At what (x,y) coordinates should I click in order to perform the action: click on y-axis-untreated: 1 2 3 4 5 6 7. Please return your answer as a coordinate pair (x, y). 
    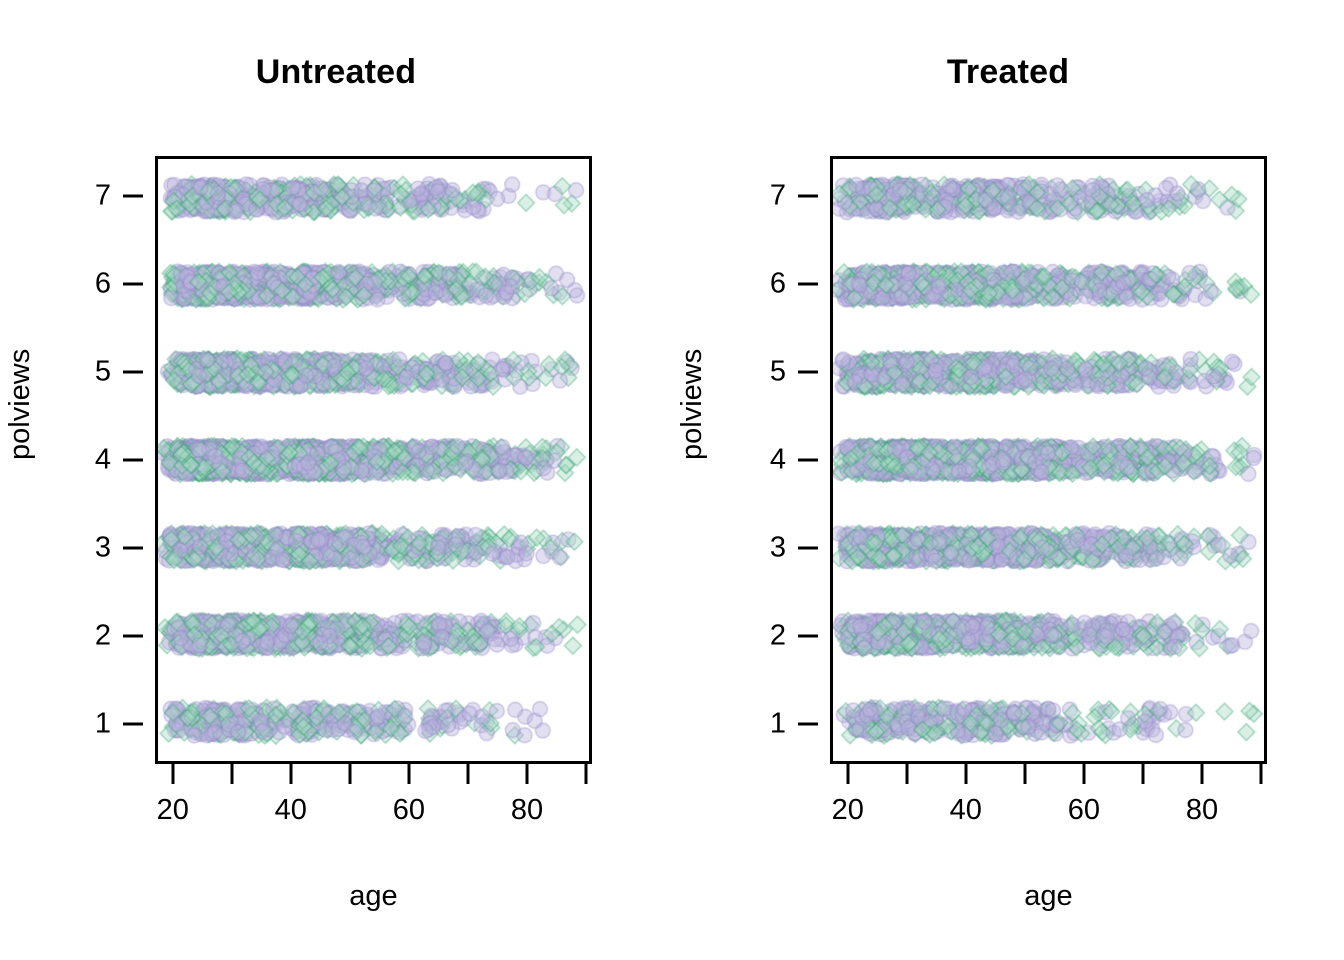
    Looking at the image, I should click on (77, 460).